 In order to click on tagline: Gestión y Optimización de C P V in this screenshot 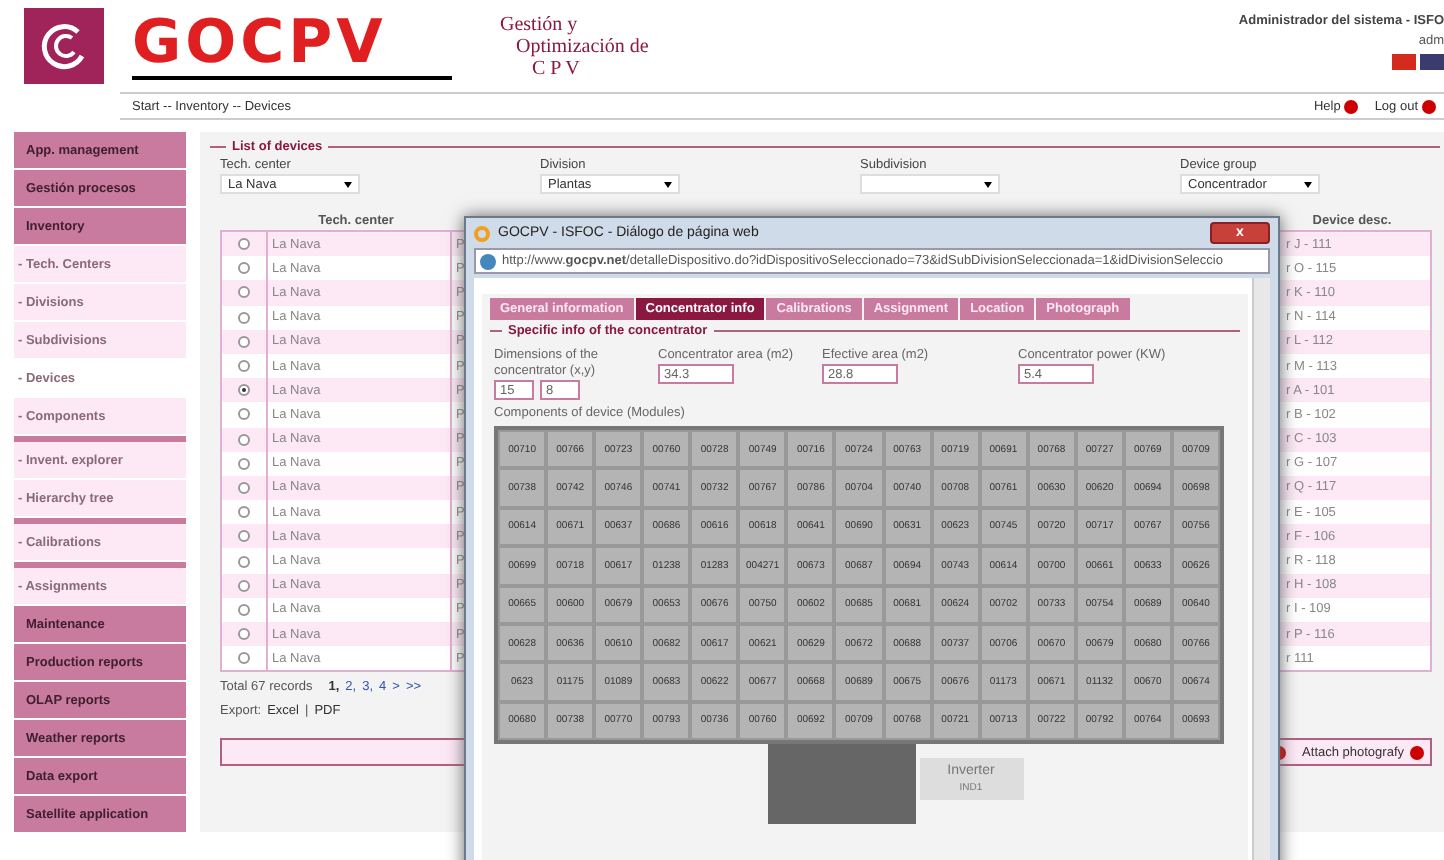, I will do `click(574, 46)`.